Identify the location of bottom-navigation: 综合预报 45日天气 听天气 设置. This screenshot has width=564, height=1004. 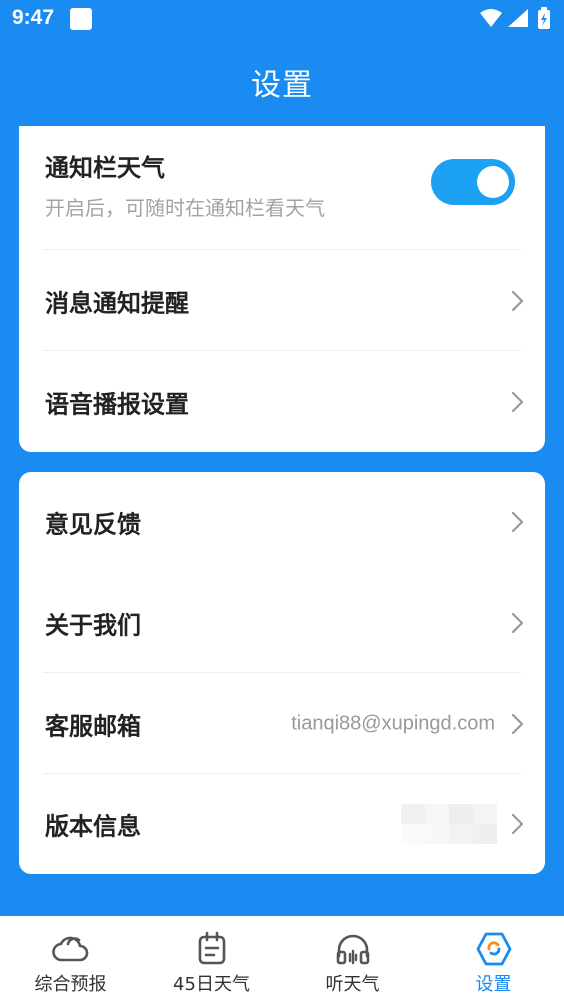
(282, 960).